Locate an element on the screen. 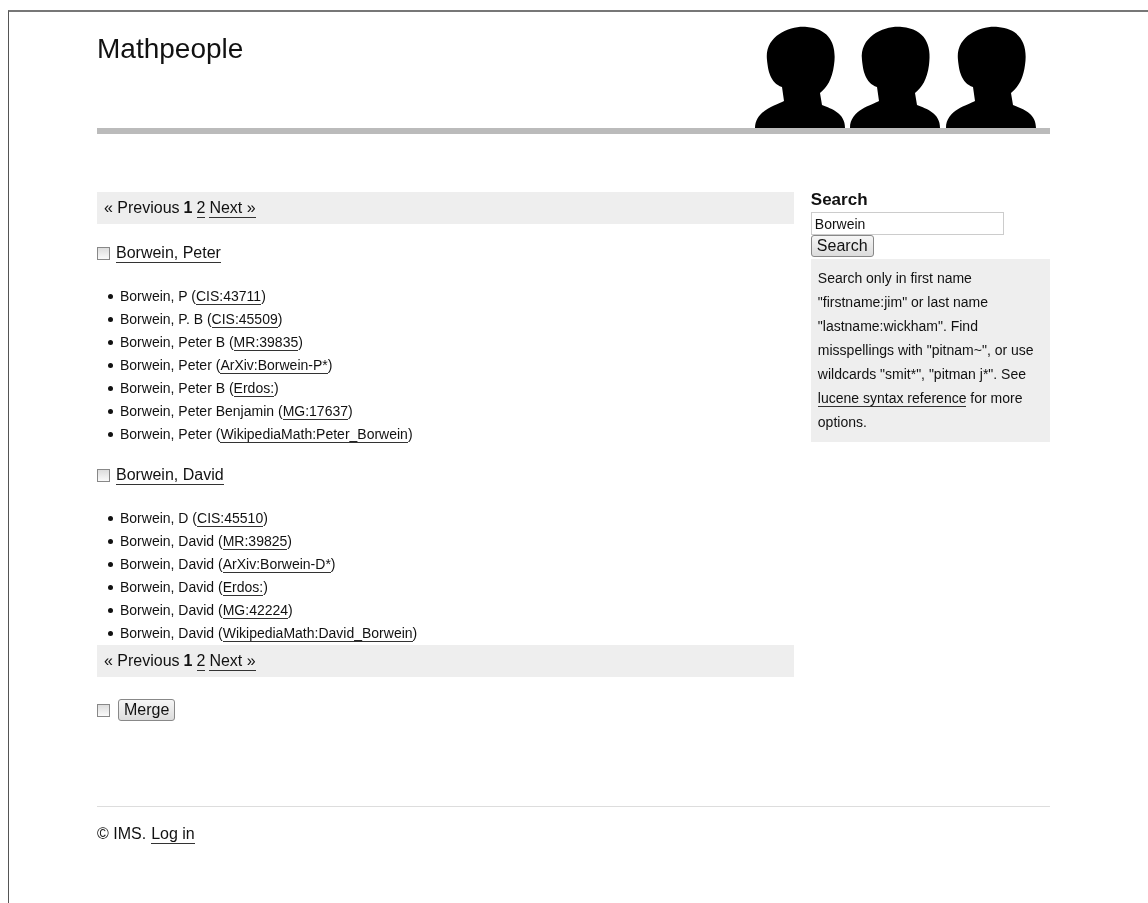 This screenshot has width=1148, height=903. source-link: WikipediaMath:Peter_Borwein is located at coordinates (314, 434).